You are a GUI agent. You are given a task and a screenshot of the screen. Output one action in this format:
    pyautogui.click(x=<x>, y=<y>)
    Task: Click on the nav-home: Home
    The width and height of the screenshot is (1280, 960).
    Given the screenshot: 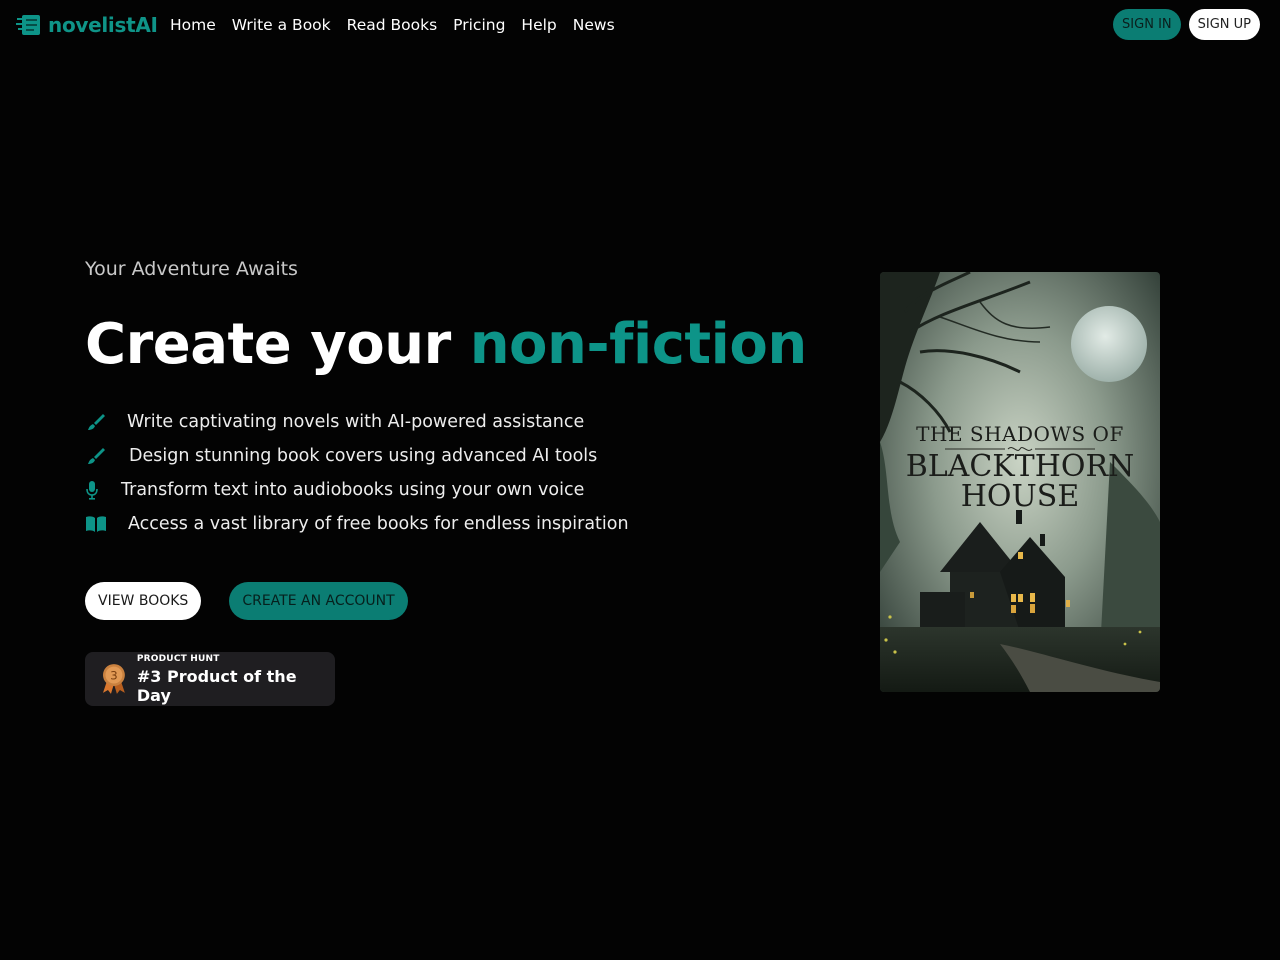 What is the action you would take?
    pyautogui.click(x=193, y=25)
    